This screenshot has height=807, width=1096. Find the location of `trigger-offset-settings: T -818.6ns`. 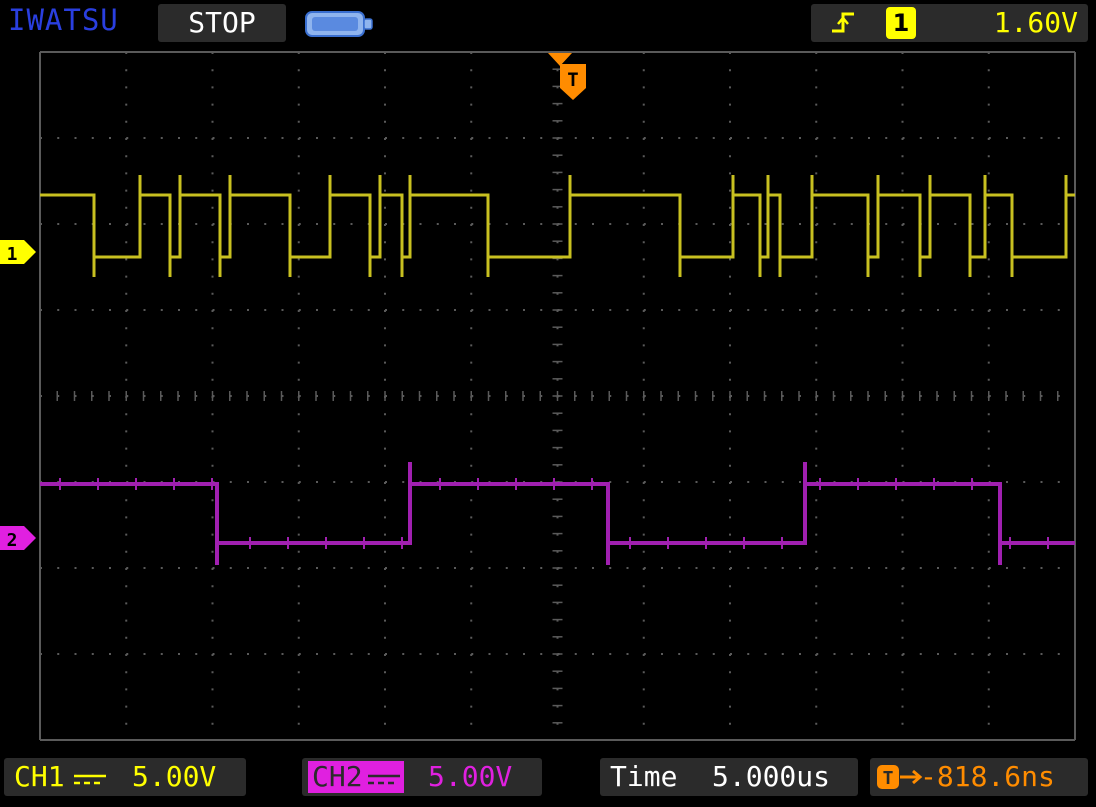

trigger-offset-settings: T -818.6ns is located at coordinates (979, 777).